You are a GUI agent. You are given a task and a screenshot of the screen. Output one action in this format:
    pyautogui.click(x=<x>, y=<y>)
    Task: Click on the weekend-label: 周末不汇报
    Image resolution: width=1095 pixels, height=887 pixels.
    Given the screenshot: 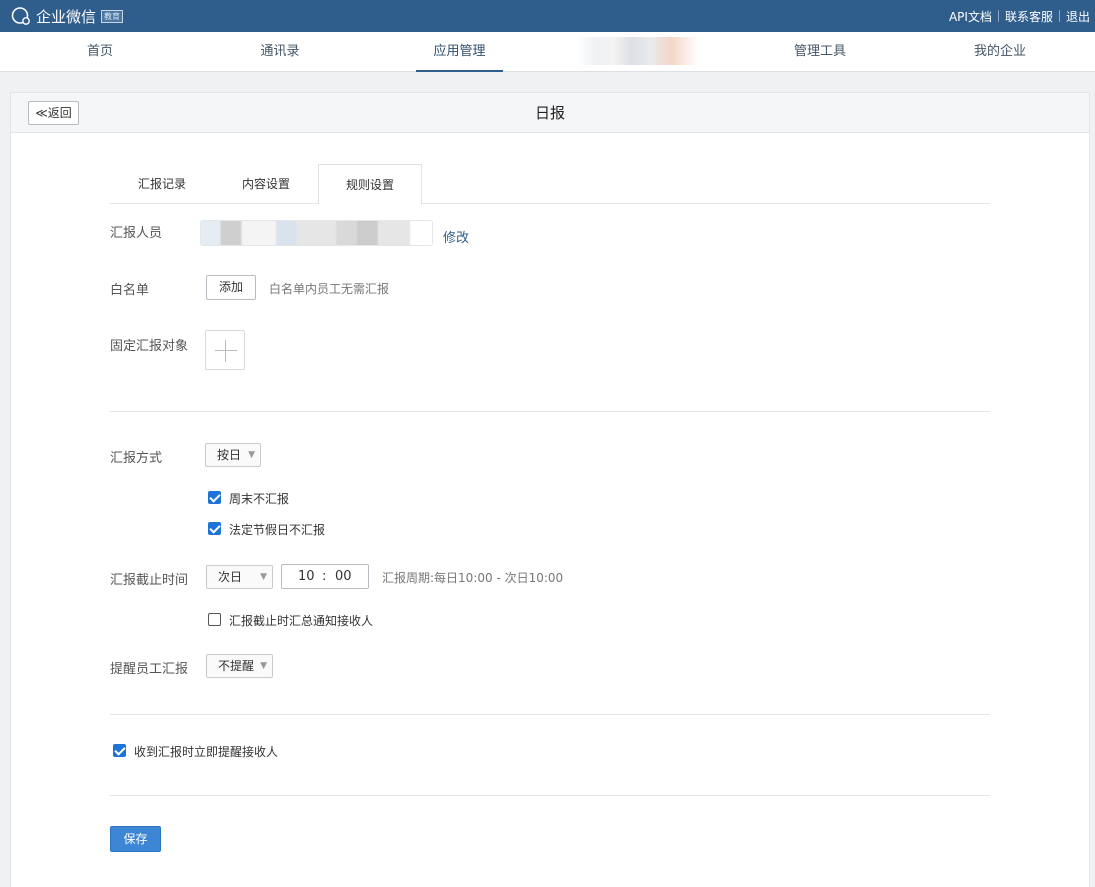 What is the action you would take?
    pyautogui.click(x=259, y=499)
    